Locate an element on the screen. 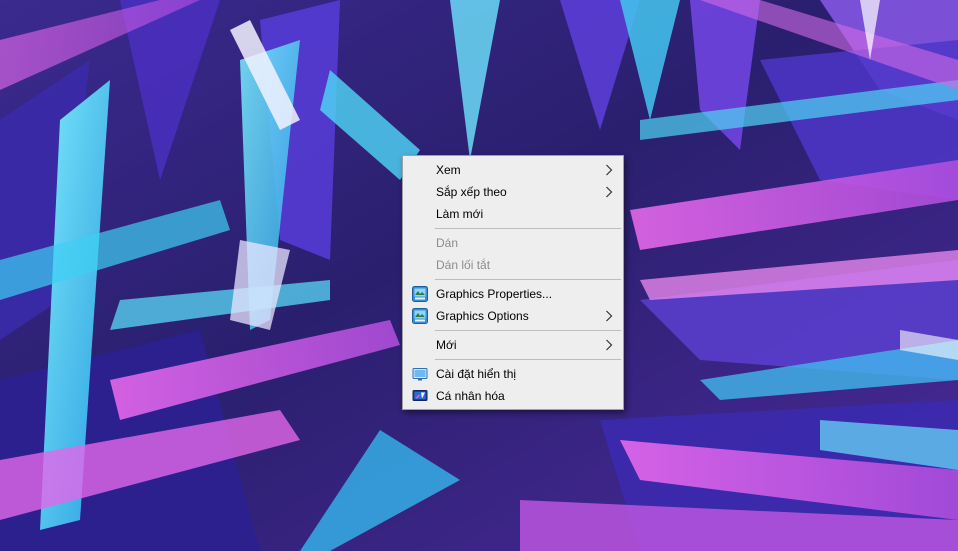 Image resolution: width=958 pixels, height=551 pixels. menu-item-personalize-label: Cá nhân hóa is located at coordinates (470, 396).